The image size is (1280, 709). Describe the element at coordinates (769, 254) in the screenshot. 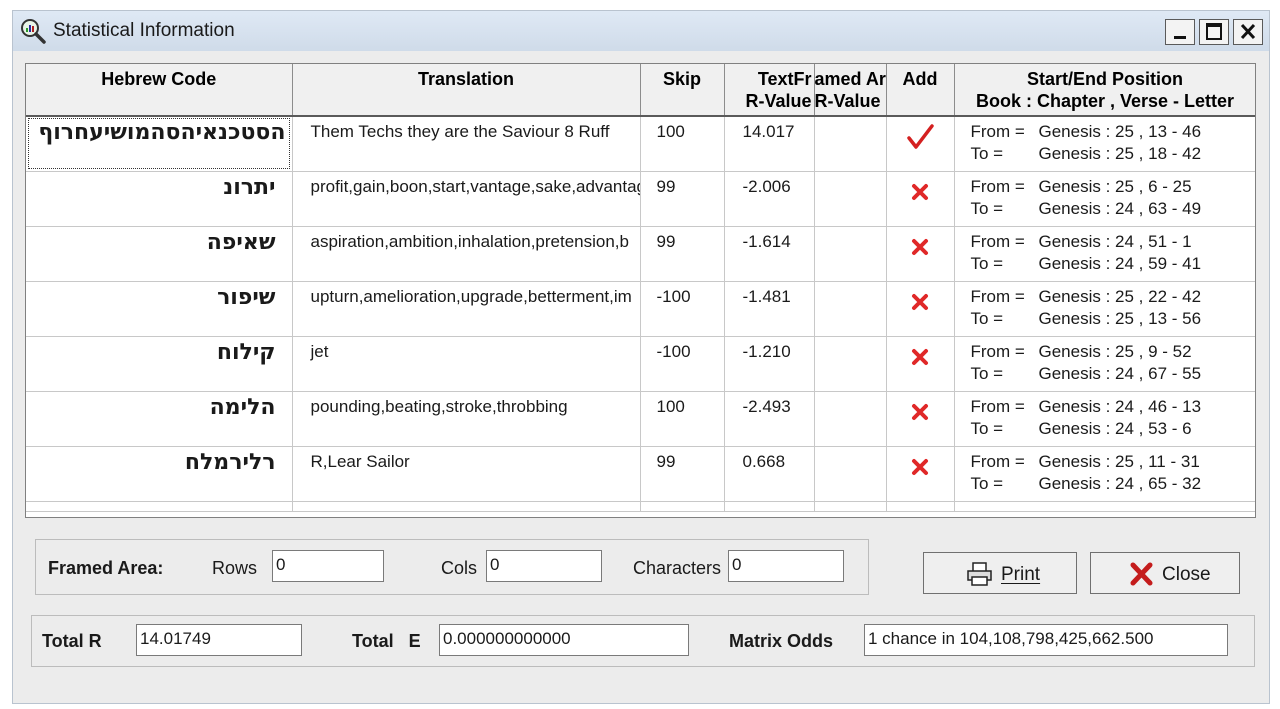

I see `text-r-value-cell: -1.614` at that location.